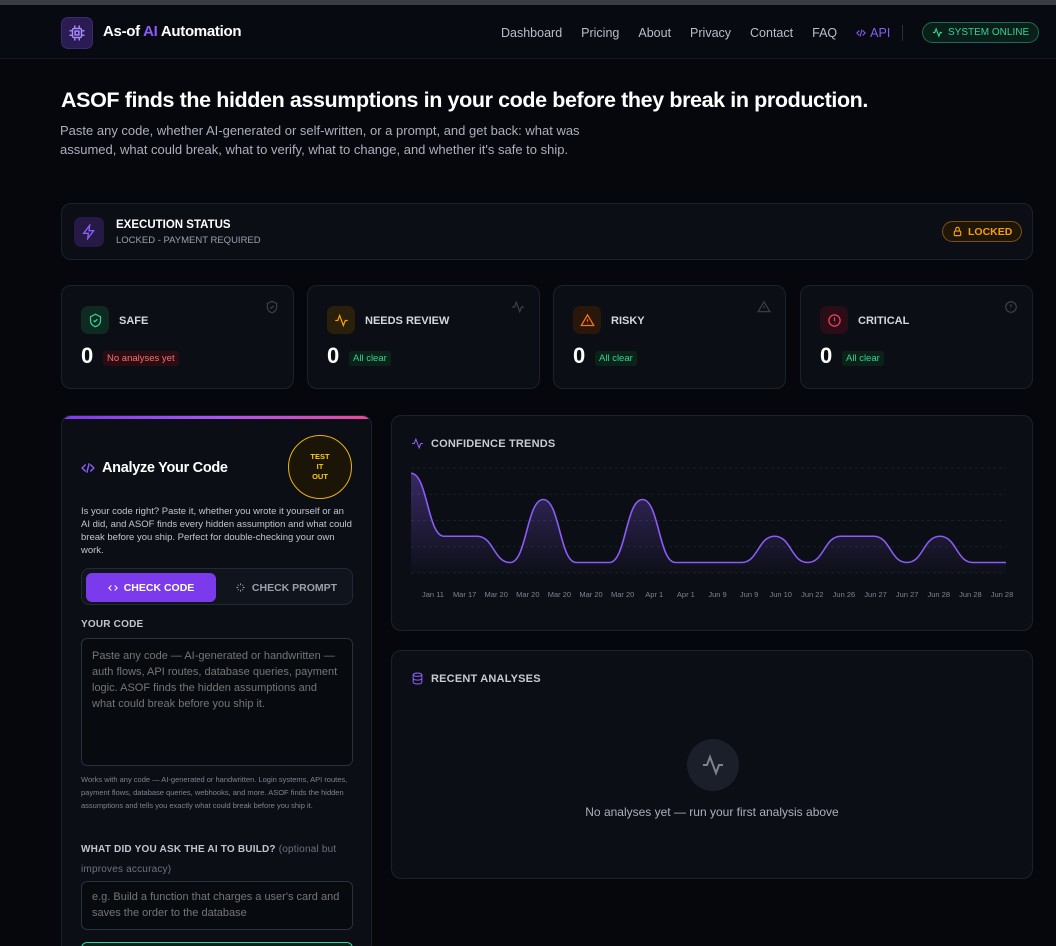  I want to click on code-input, so click(217, 702).